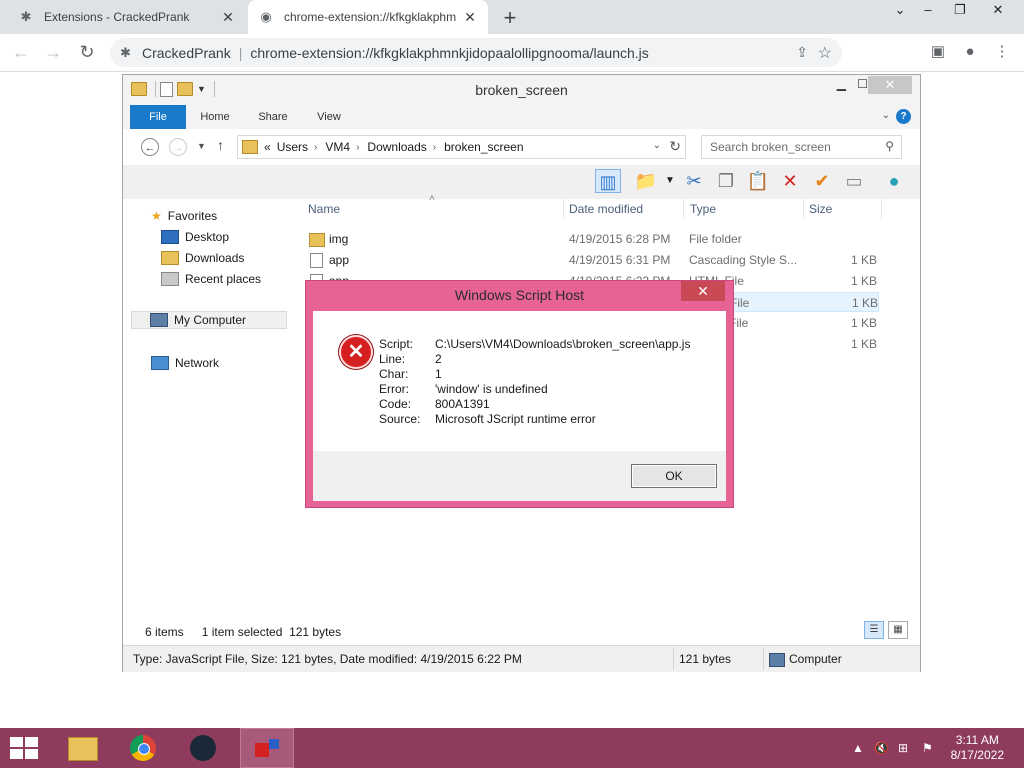 This screenshot has height=769, width=1024. Describe the element at coordinates (215, 117) in the screenshot. I see `tab-home: Home` at that location.